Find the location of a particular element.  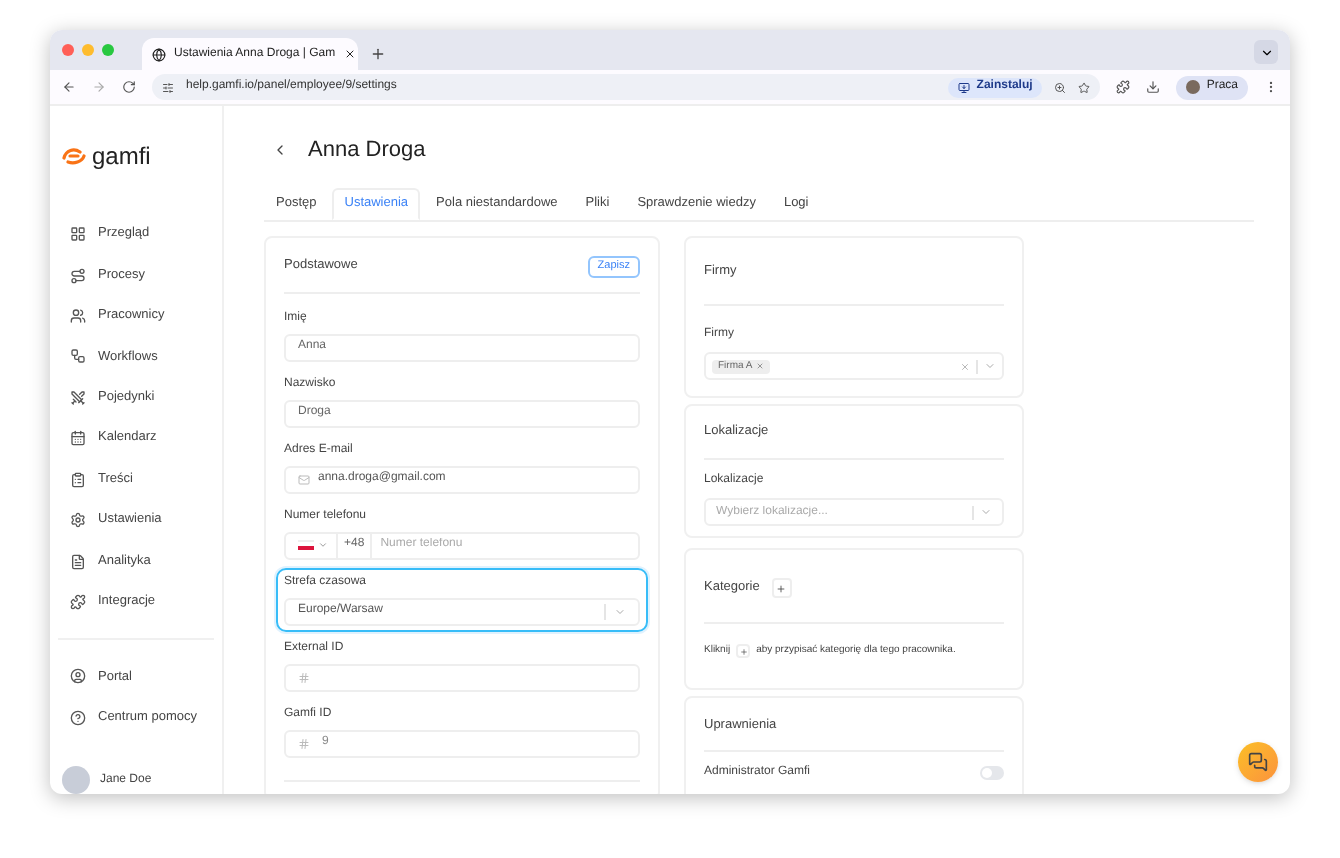

page-title: Anna Droga is located at coordinates (367, 151).